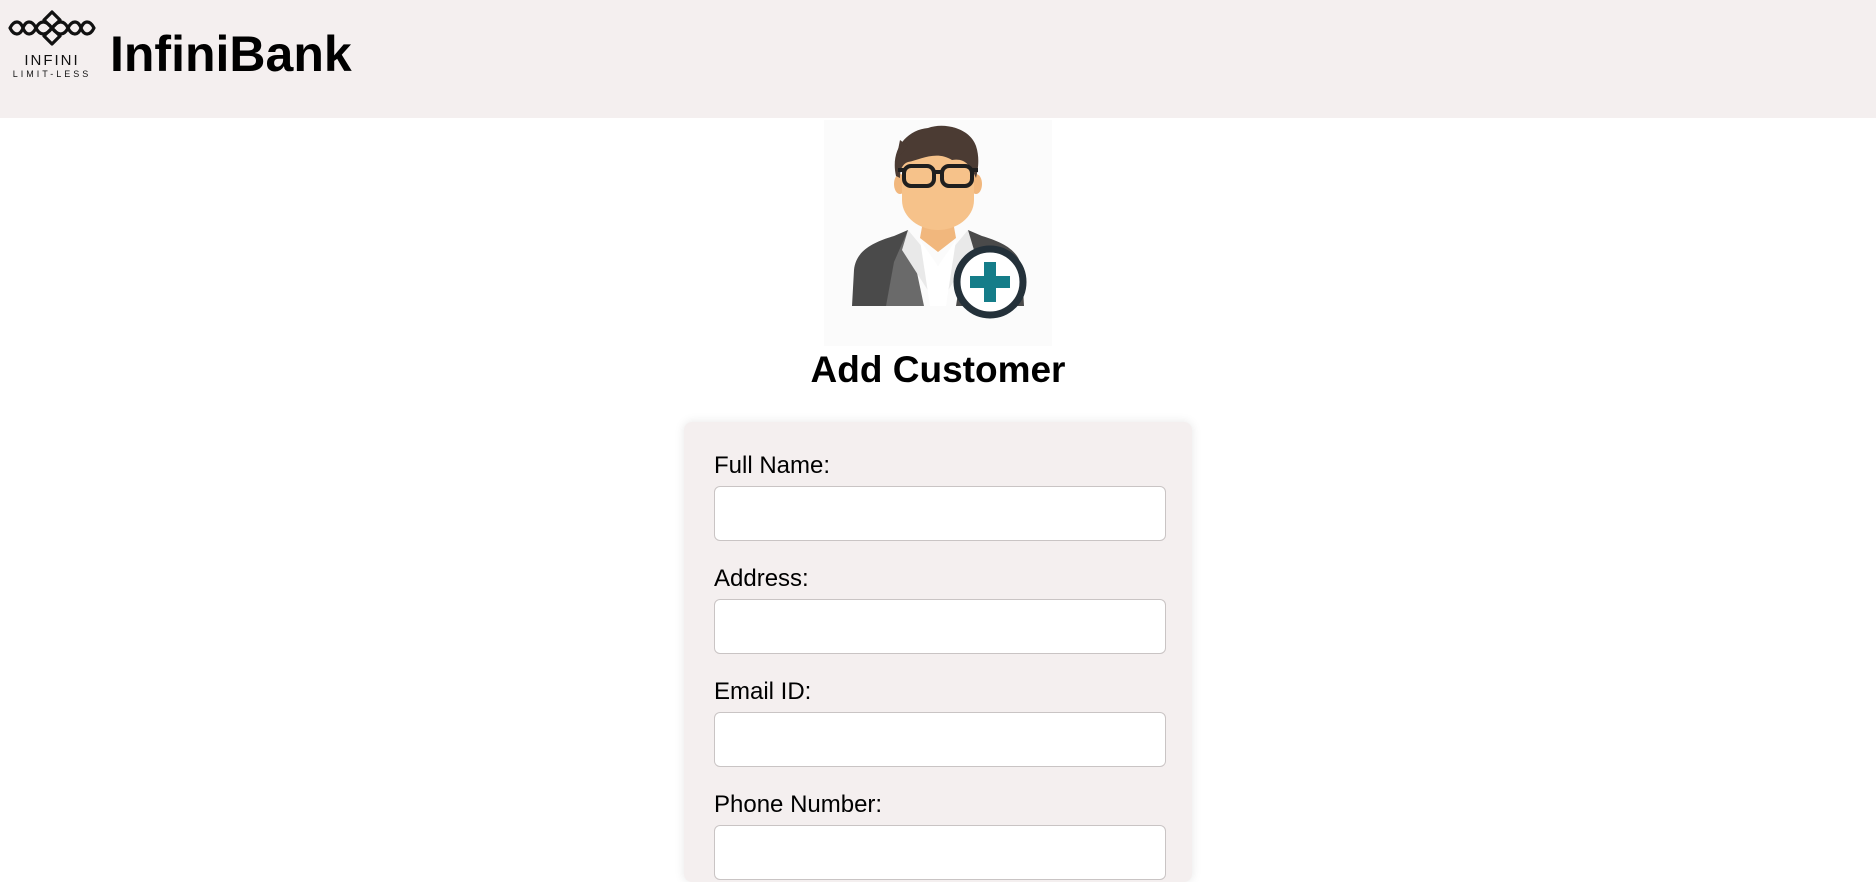  Describe the element at coordinates (52, 28) in the screenshot. I see `infini-logo-icon` at that location.